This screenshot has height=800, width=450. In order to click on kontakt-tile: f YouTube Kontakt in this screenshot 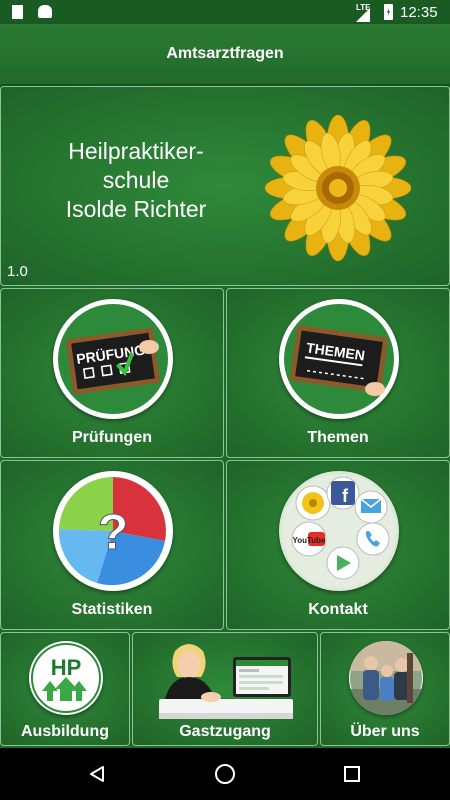, I will do `click(338, 545)`.